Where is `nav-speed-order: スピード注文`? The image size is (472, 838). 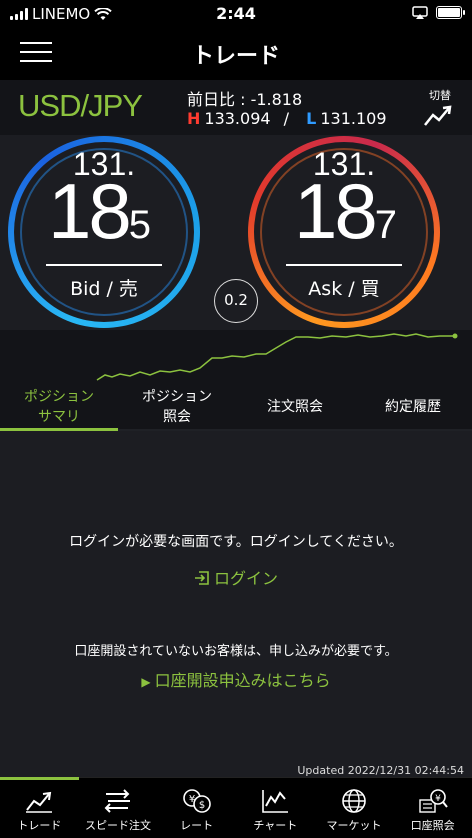 nav-speed-order: スピード注文 is located at coordinates (118, 808).